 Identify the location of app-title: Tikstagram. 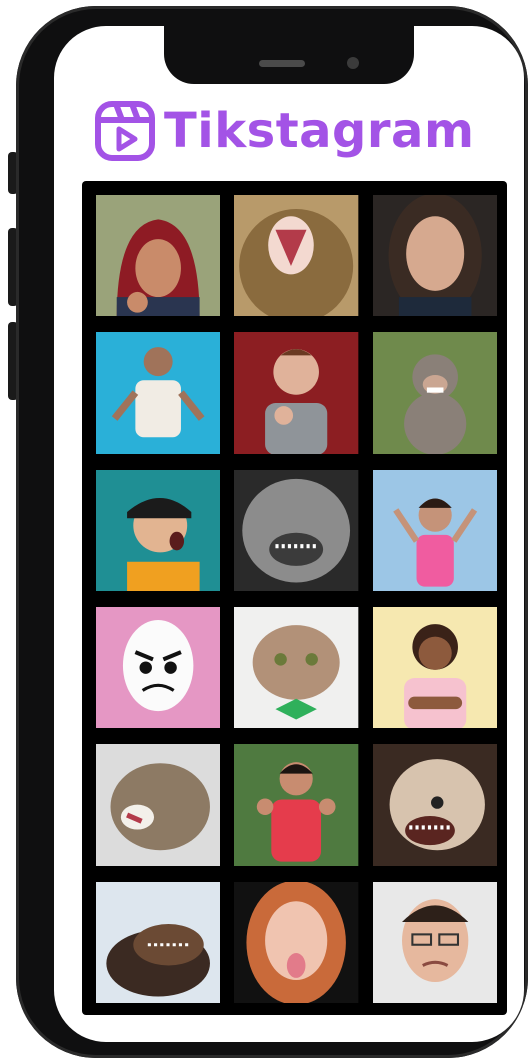
(319, 131).